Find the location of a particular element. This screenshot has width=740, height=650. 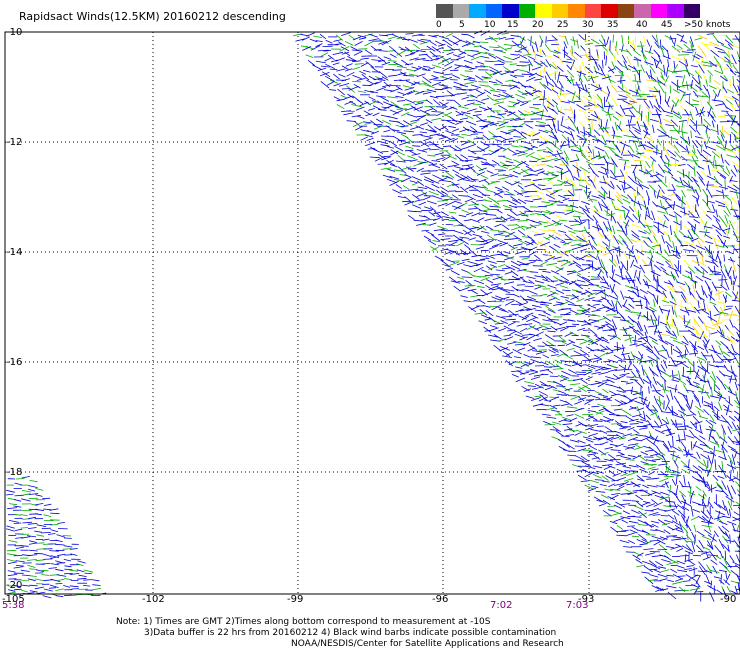

lat-label-14: -14 is located at coordinates (14, 252).